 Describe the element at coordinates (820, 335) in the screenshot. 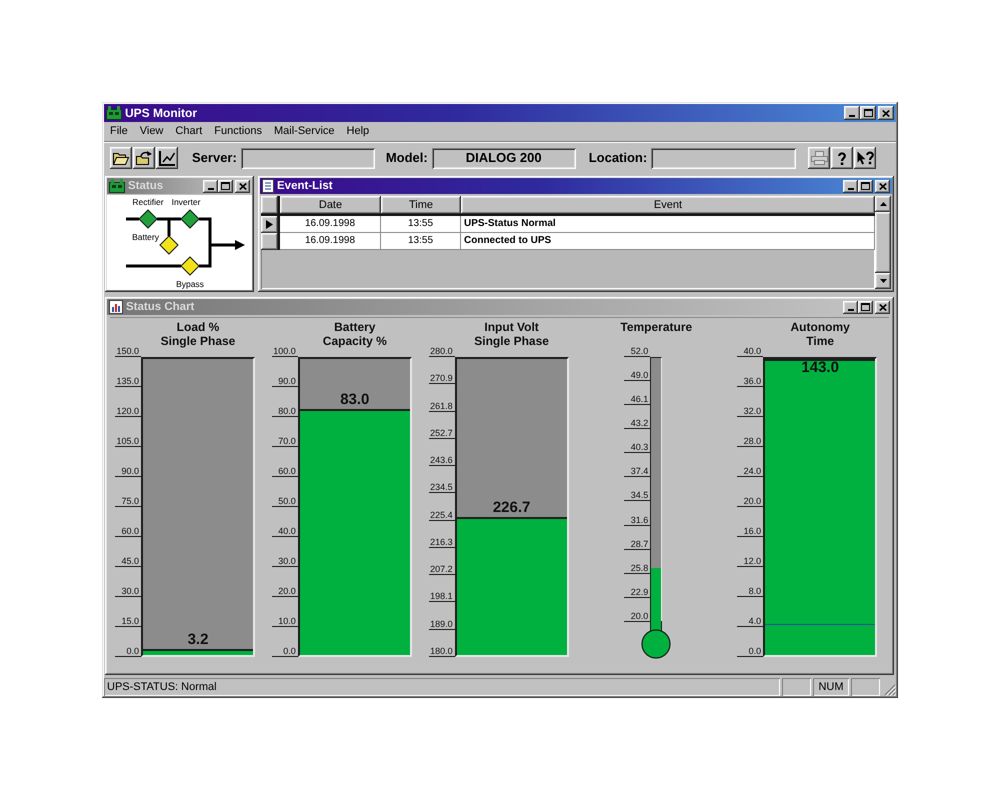

I see `gauge-title: Autonomy Time` at that location.